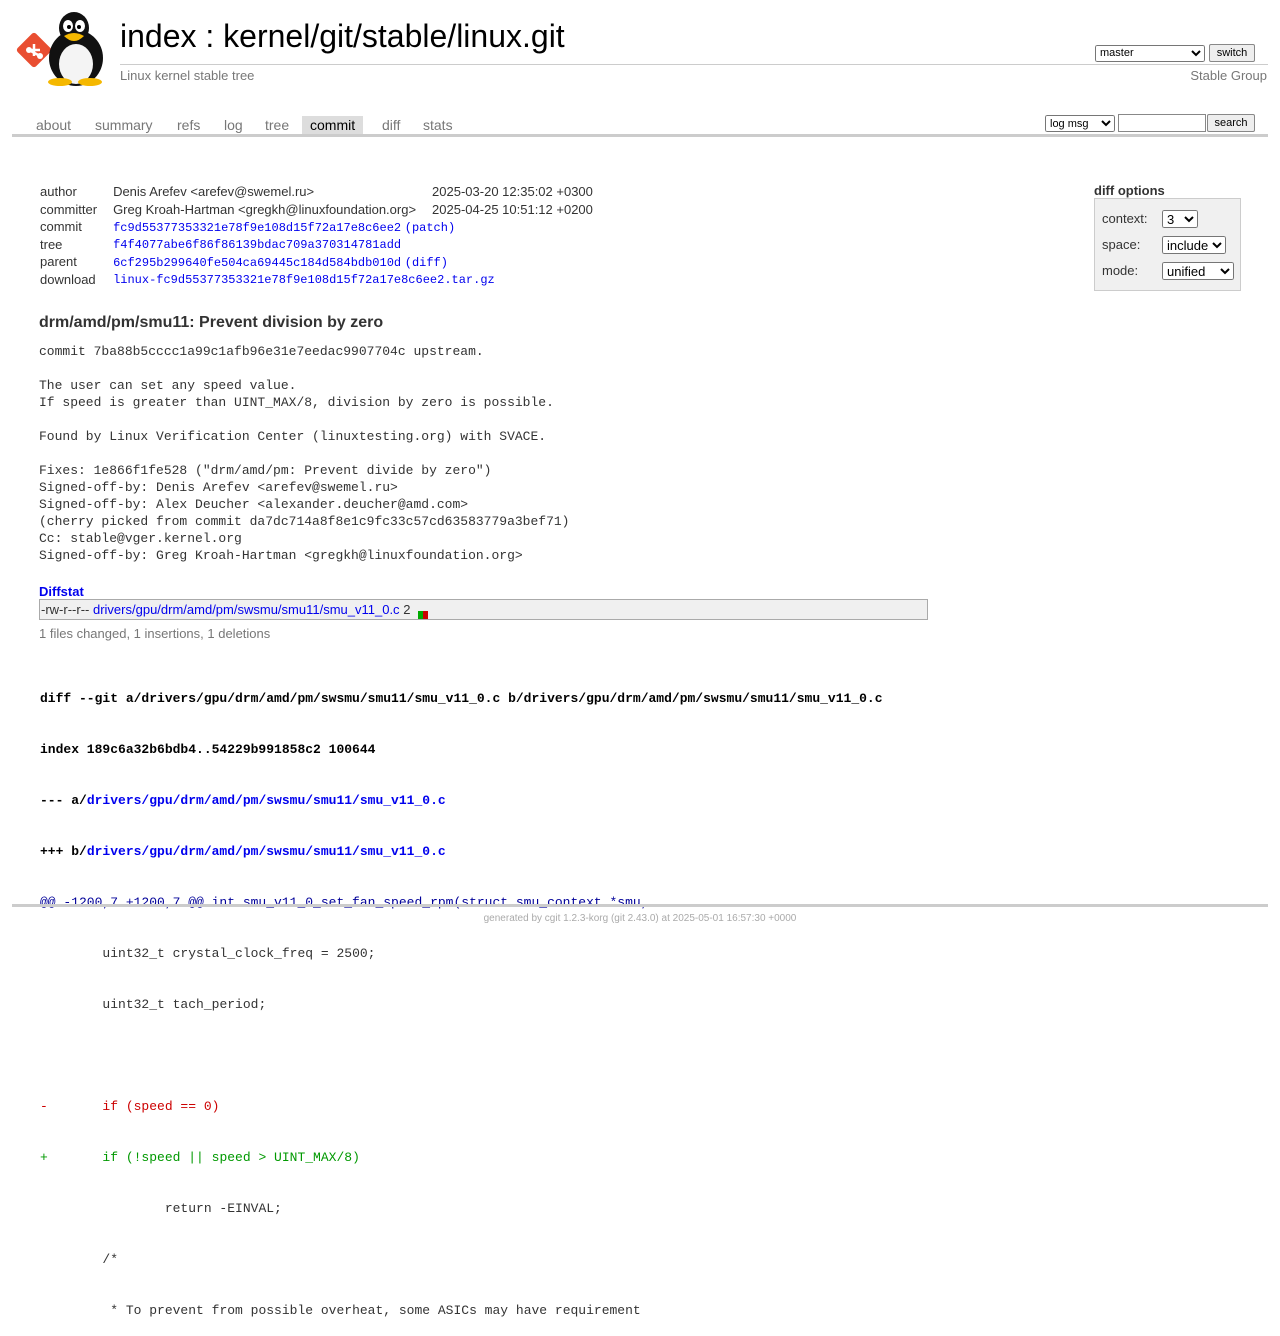 Image resolution: width=1280 pixels, height=1336 pixels. Describe the element at coordinates (1120, 270) in the screenshot. I see `mode-label: mode:` at that location.